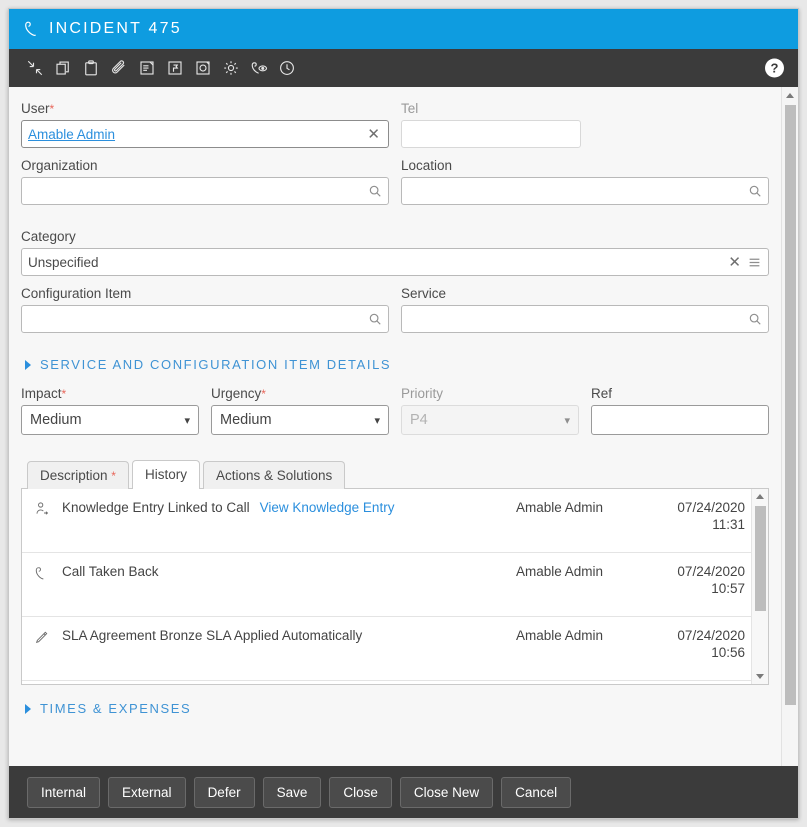 The width and height of the screenshot is (807, 827). What do you see at coordinates (397, 364) in the screenshot?
I see `service-ci-details-toggle: SERVICE AND CONFIGURATION ITEM DETAILS` at bounding box center [397, 364].